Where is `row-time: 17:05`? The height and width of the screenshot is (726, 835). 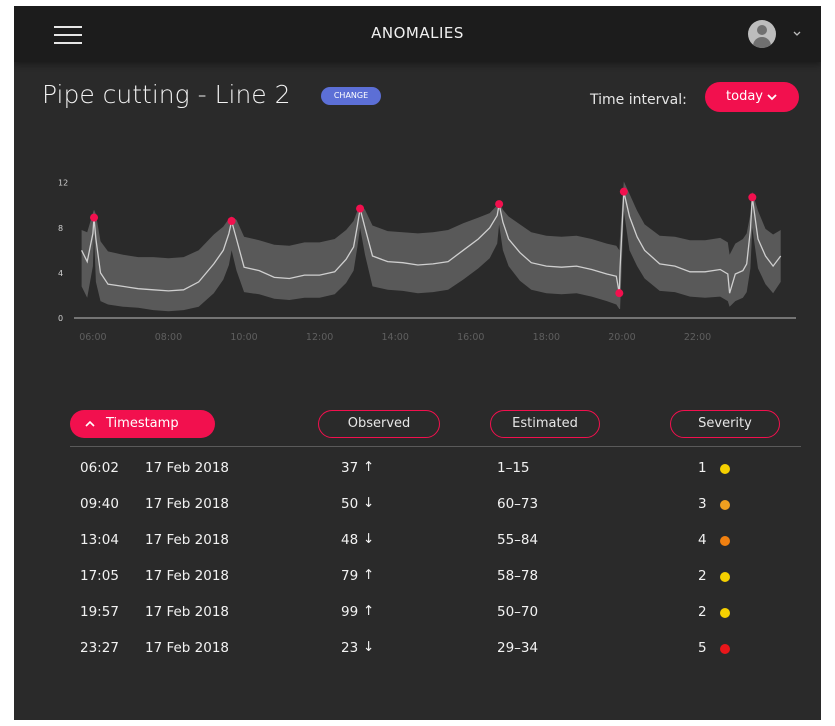 row-time: 17:05 is located at coordinates (99, 576).